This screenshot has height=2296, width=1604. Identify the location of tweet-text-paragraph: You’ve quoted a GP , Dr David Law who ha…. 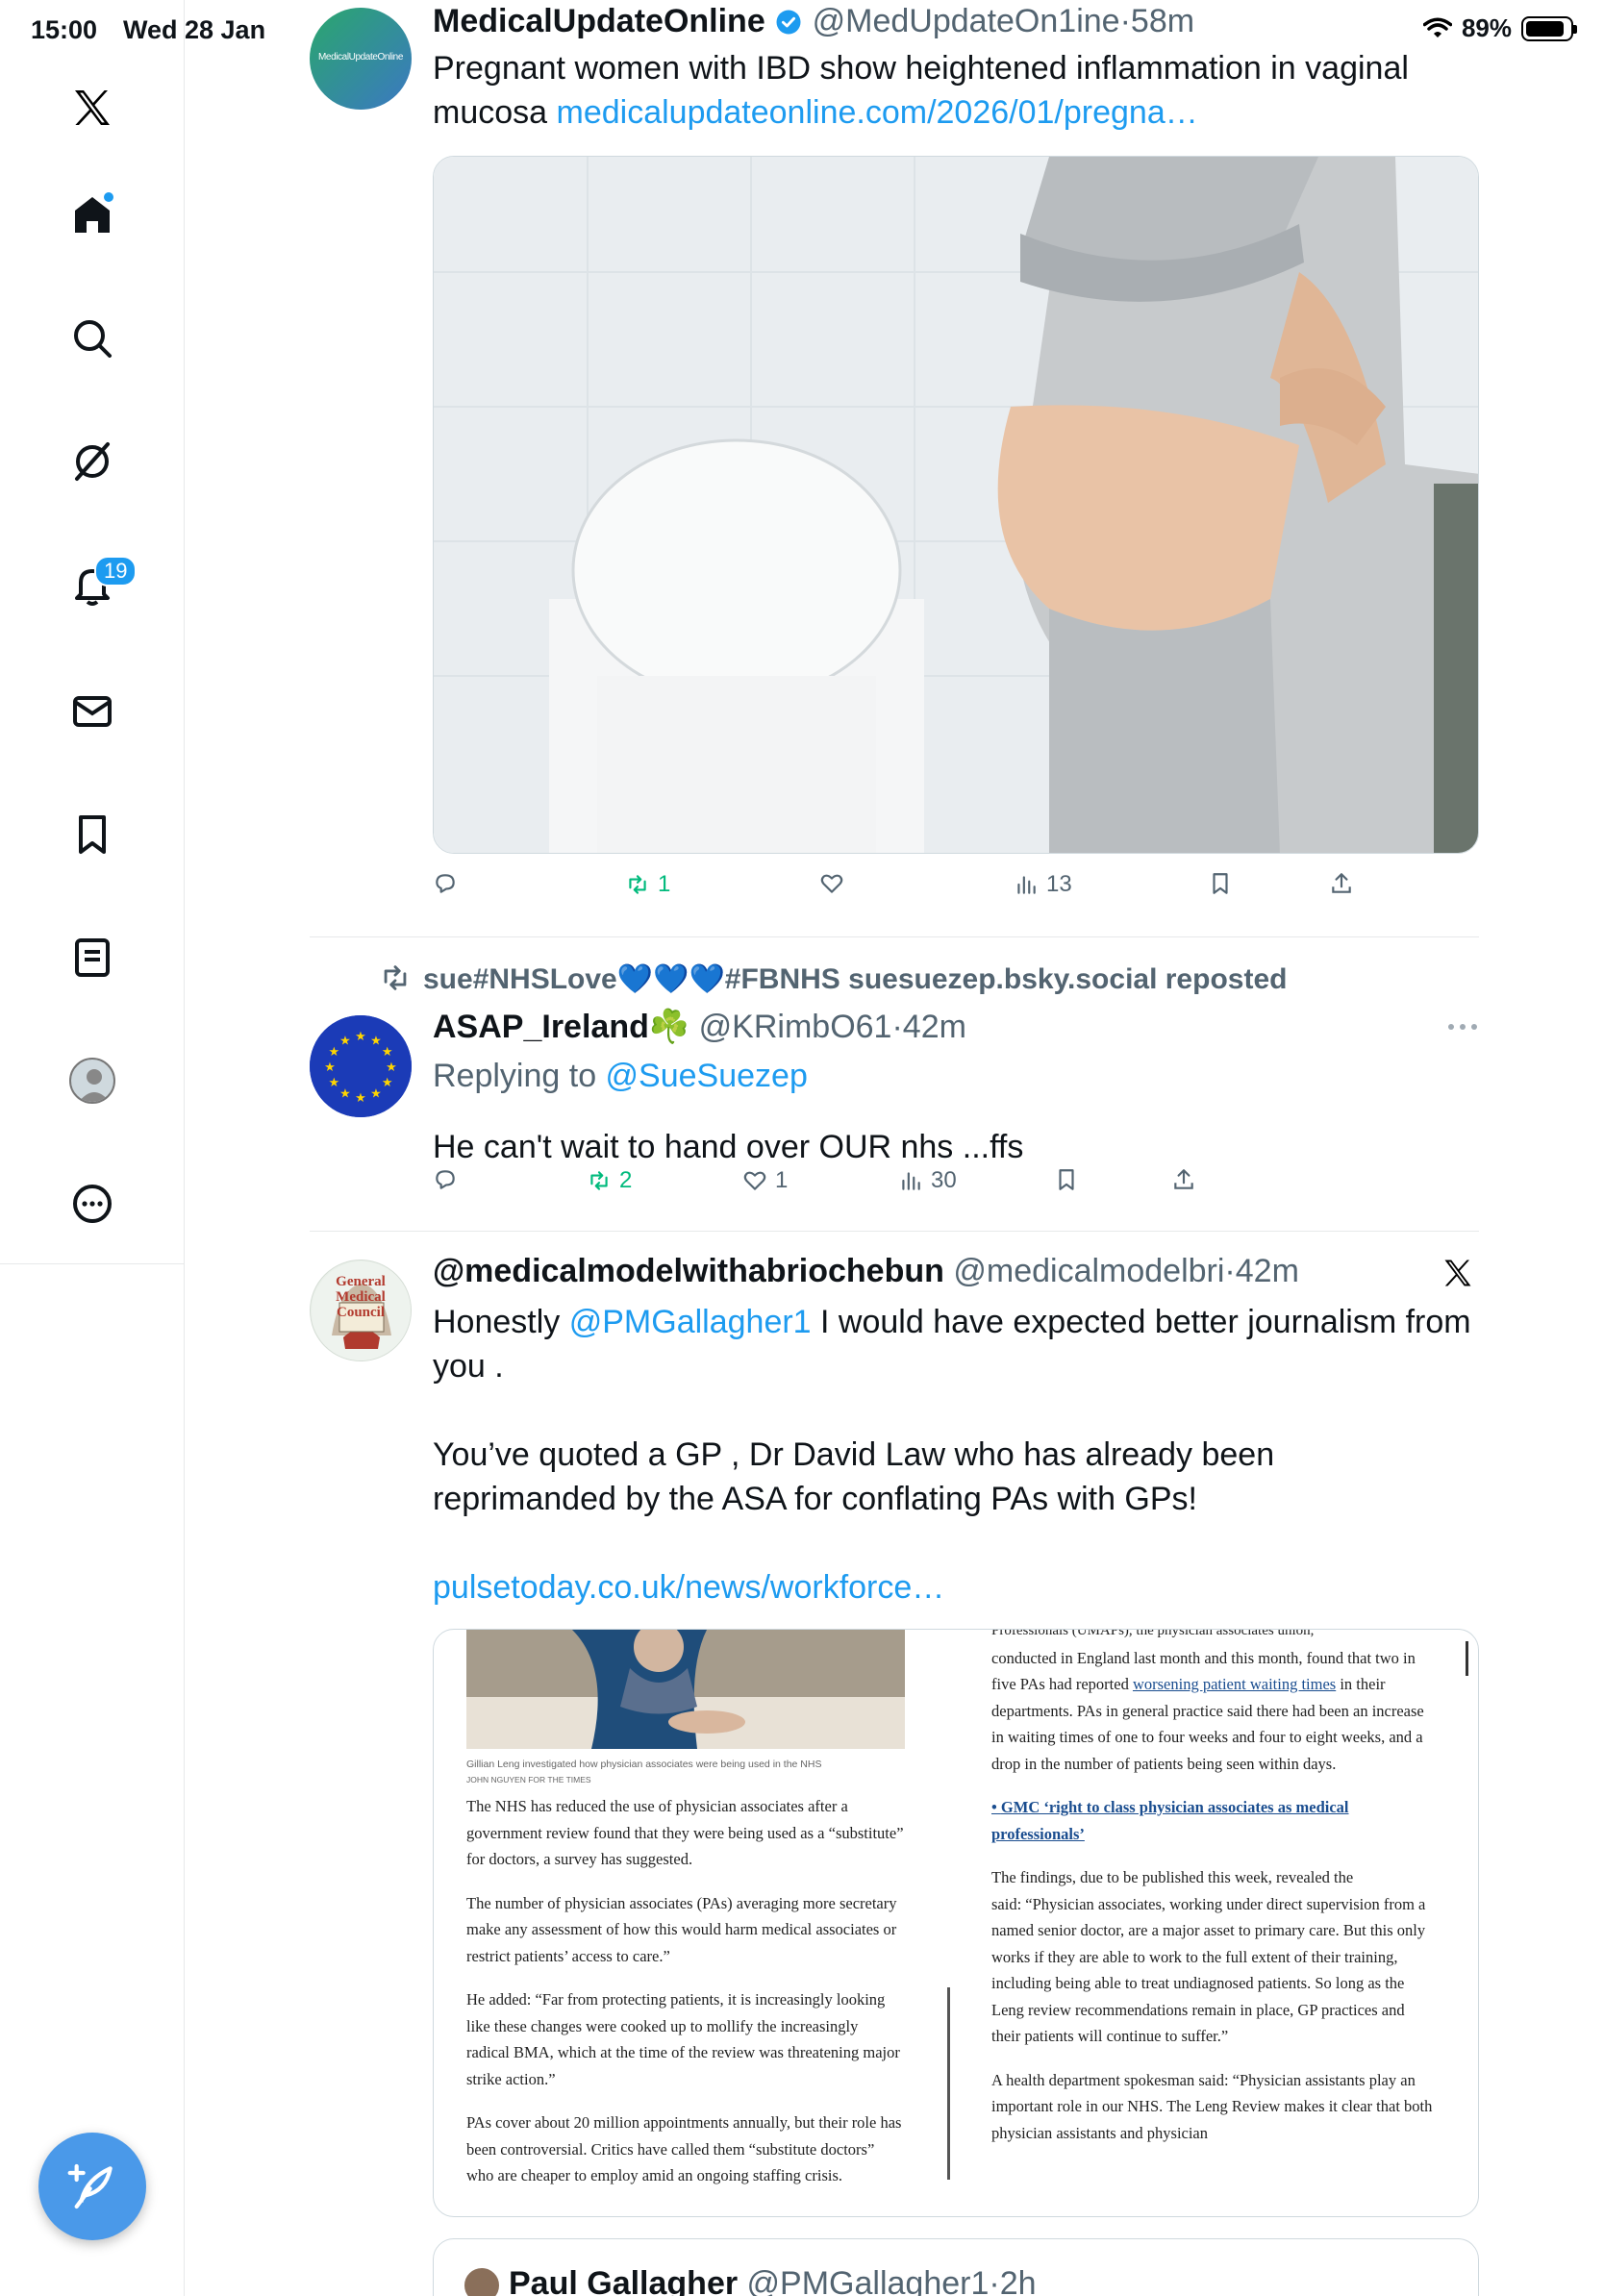
(854, 1476).